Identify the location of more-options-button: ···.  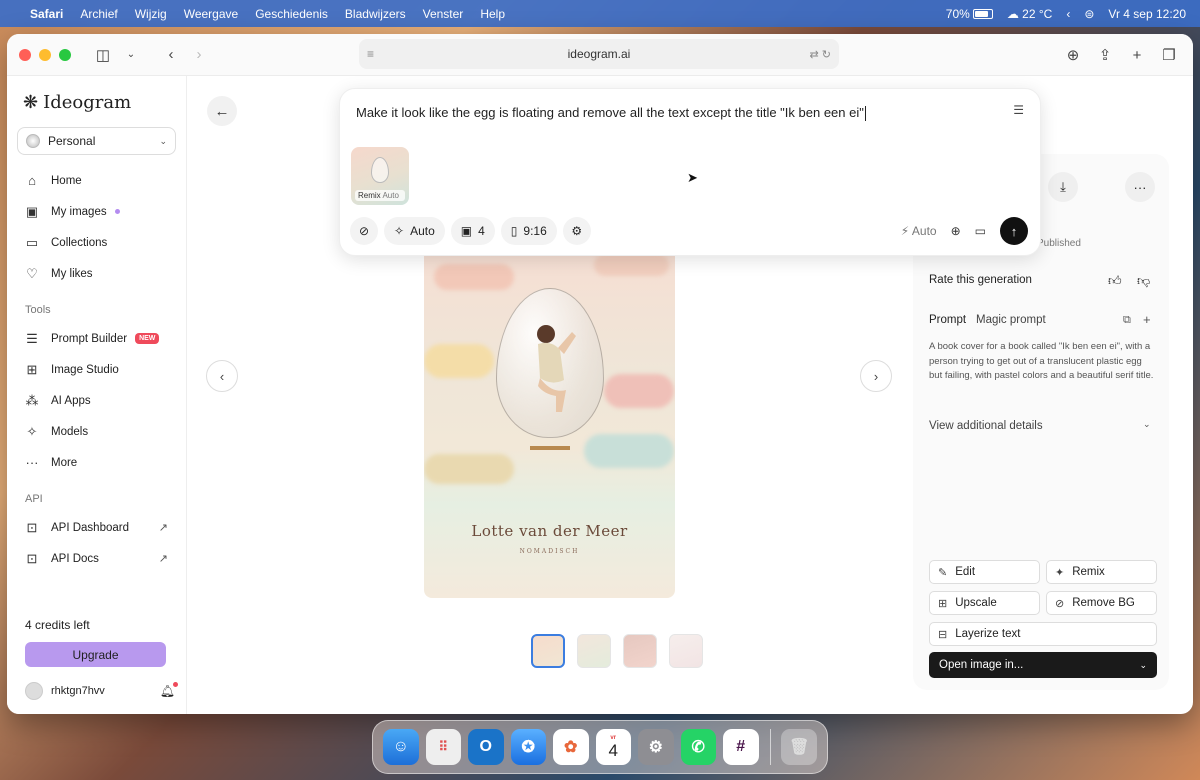
(1140, 187).